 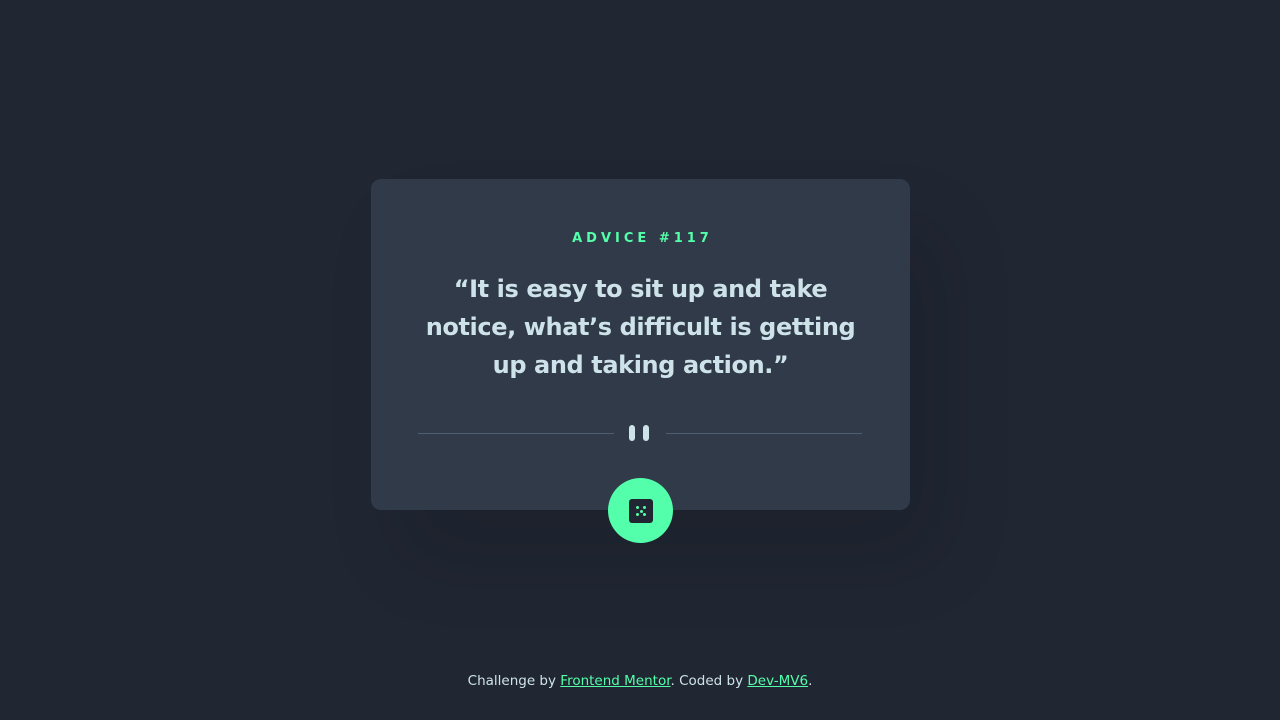 What do you see at coordinates (615, 681) in the screenshot?
I see `frontend-mentor-link: Frontend Mentor` at bounding box center [615, 681].